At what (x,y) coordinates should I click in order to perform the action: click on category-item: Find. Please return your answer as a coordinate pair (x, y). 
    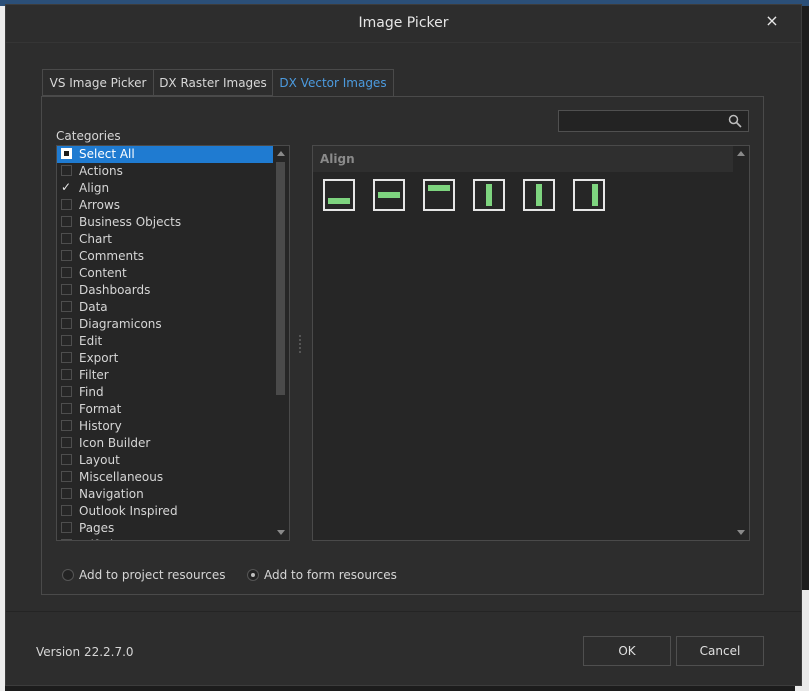
    Looking at the image, I should click on (165, 392).